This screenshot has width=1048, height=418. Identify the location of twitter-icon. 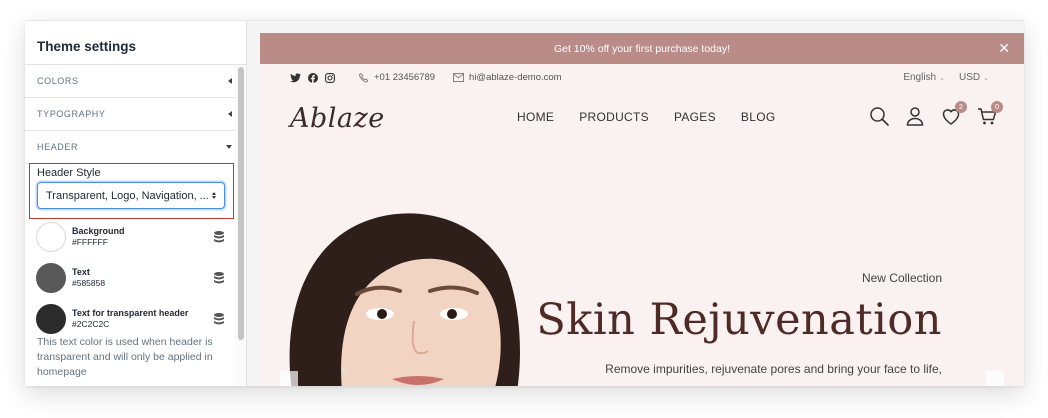
(295, 77).